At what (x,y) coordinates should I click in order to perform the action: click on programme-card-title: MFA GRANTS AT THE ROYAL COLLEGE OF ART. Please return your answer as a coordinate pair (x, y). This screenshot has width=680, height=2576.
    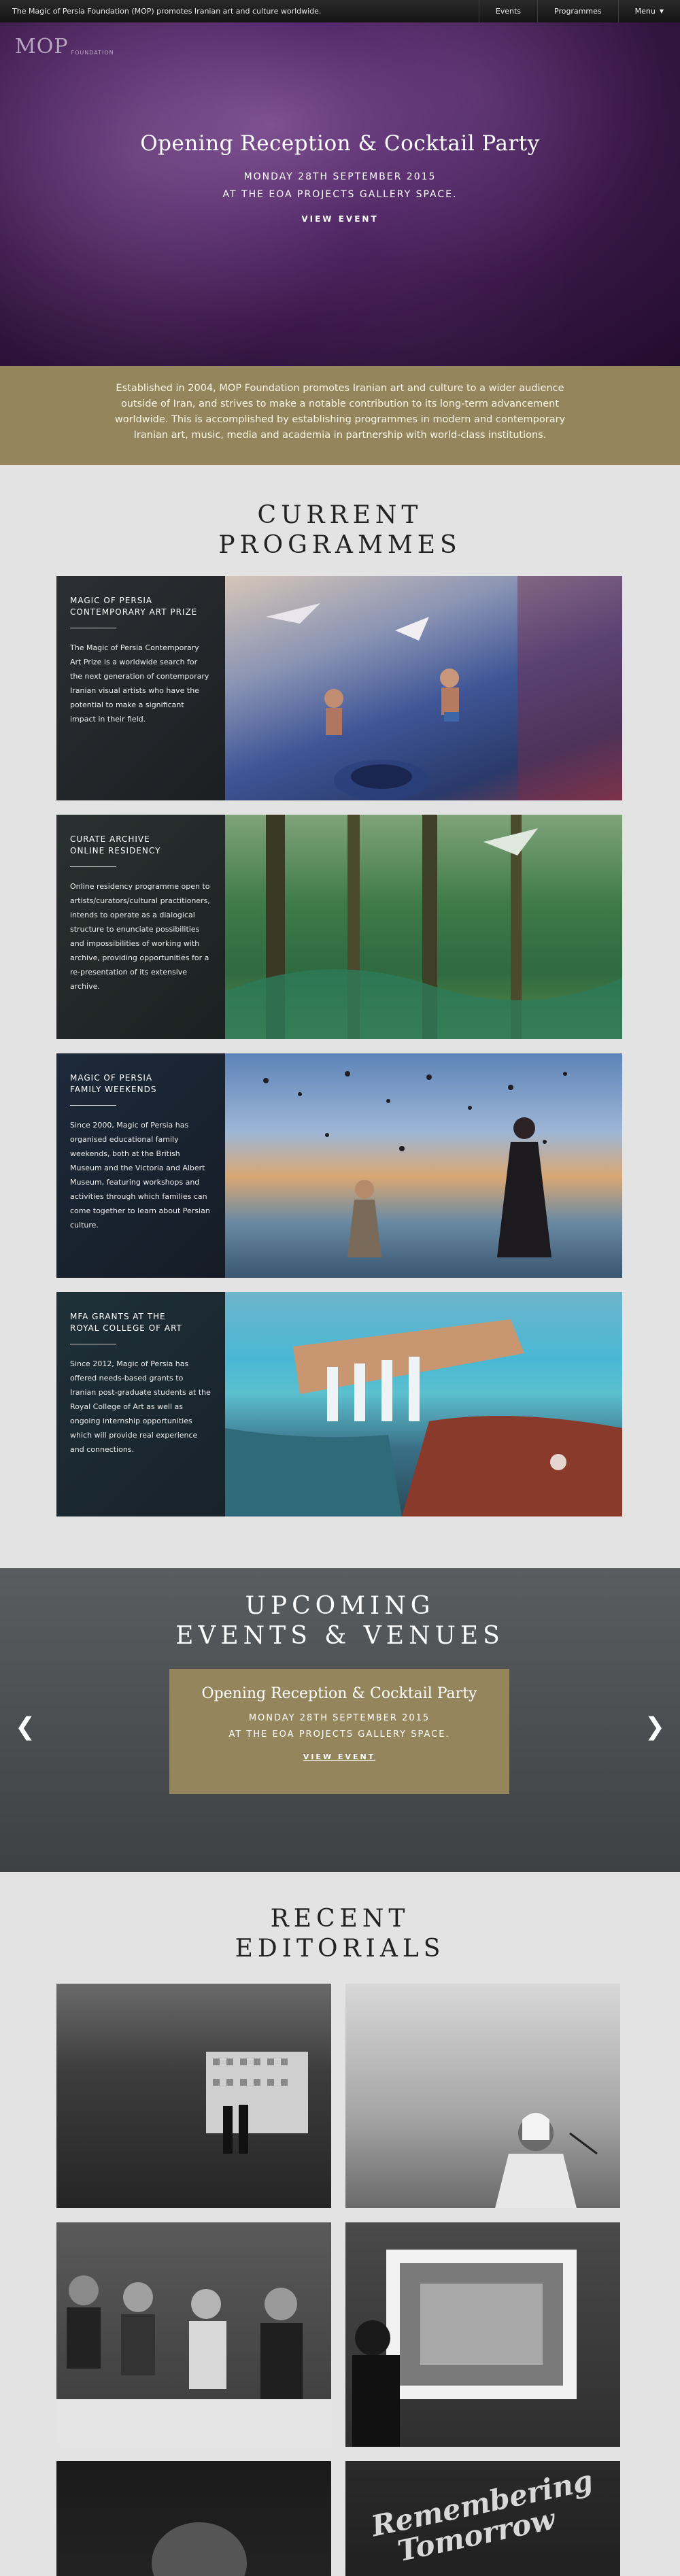
    Looking at the image, I should click on (141, 1322).